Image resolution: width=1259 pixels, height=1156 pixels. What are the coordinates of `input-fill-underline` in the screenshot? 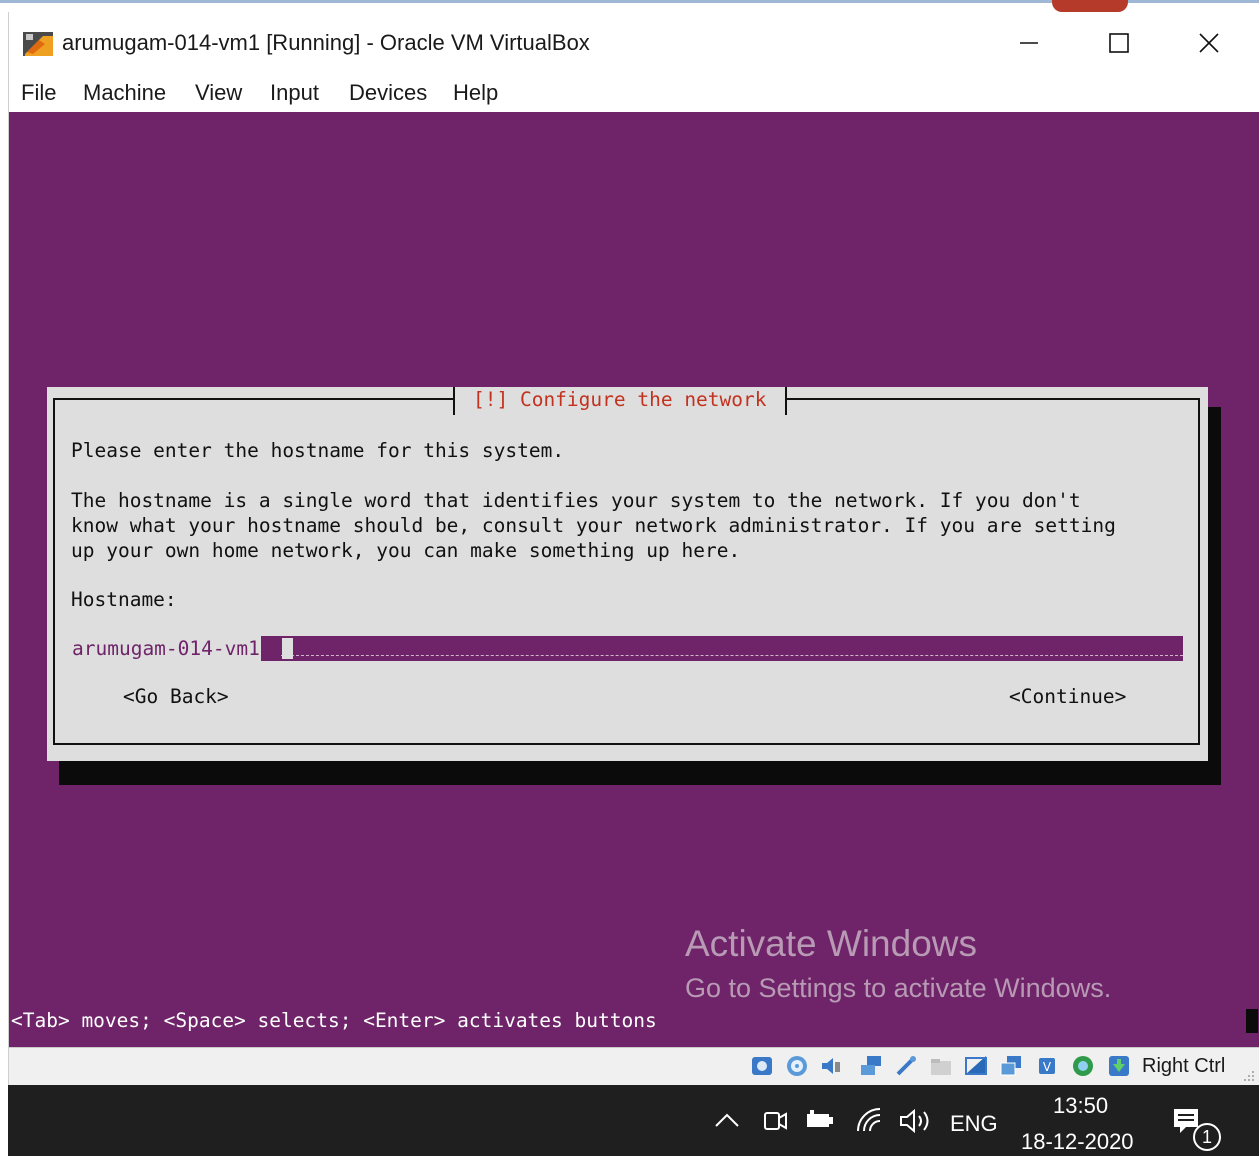 It's located at (732, 655).